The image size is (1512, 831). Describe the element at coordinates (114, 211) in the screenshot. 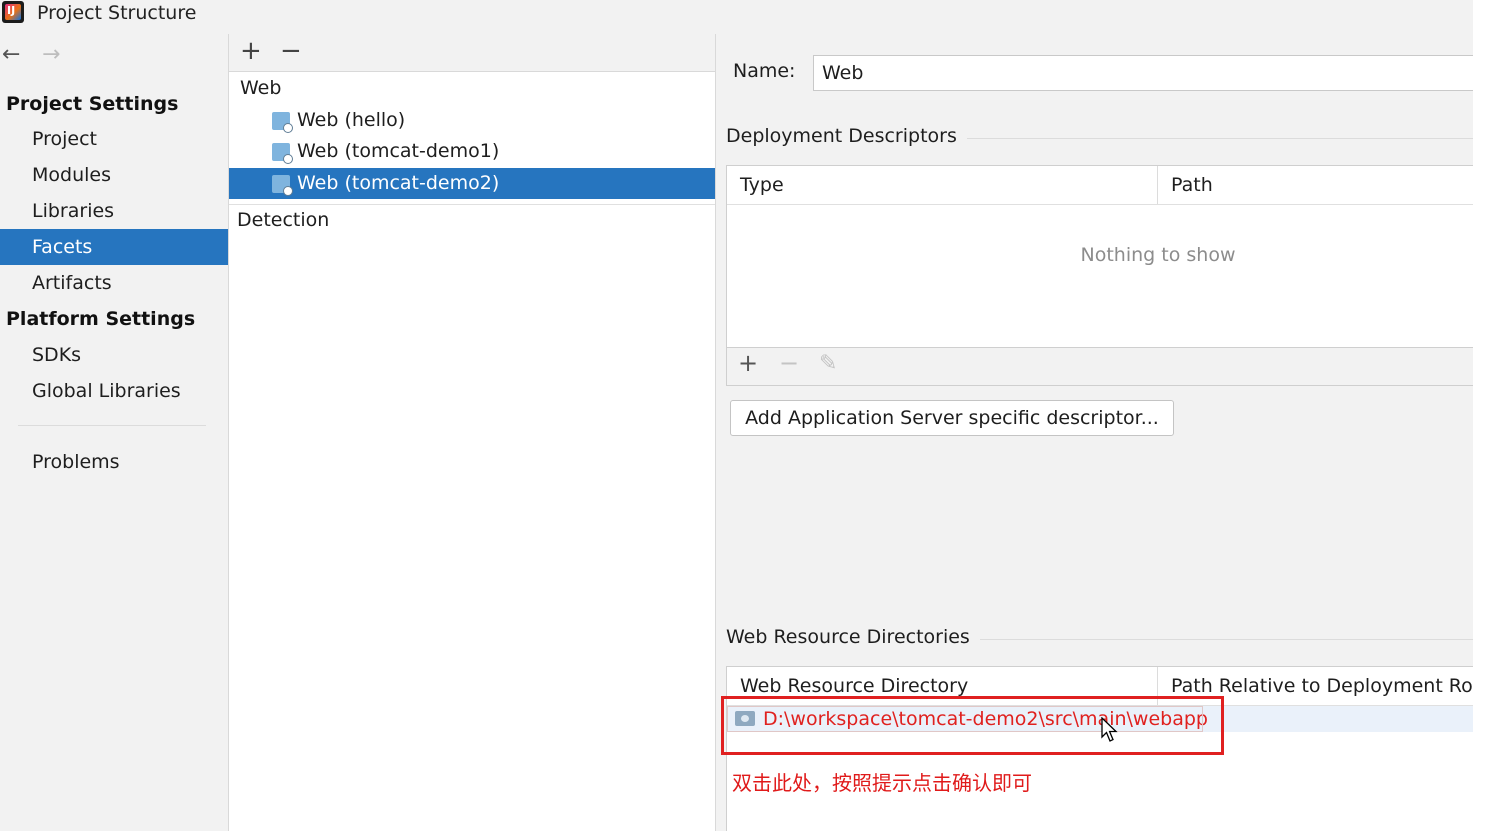

I see `sidebar-item-libraries: Libraries` at that location.